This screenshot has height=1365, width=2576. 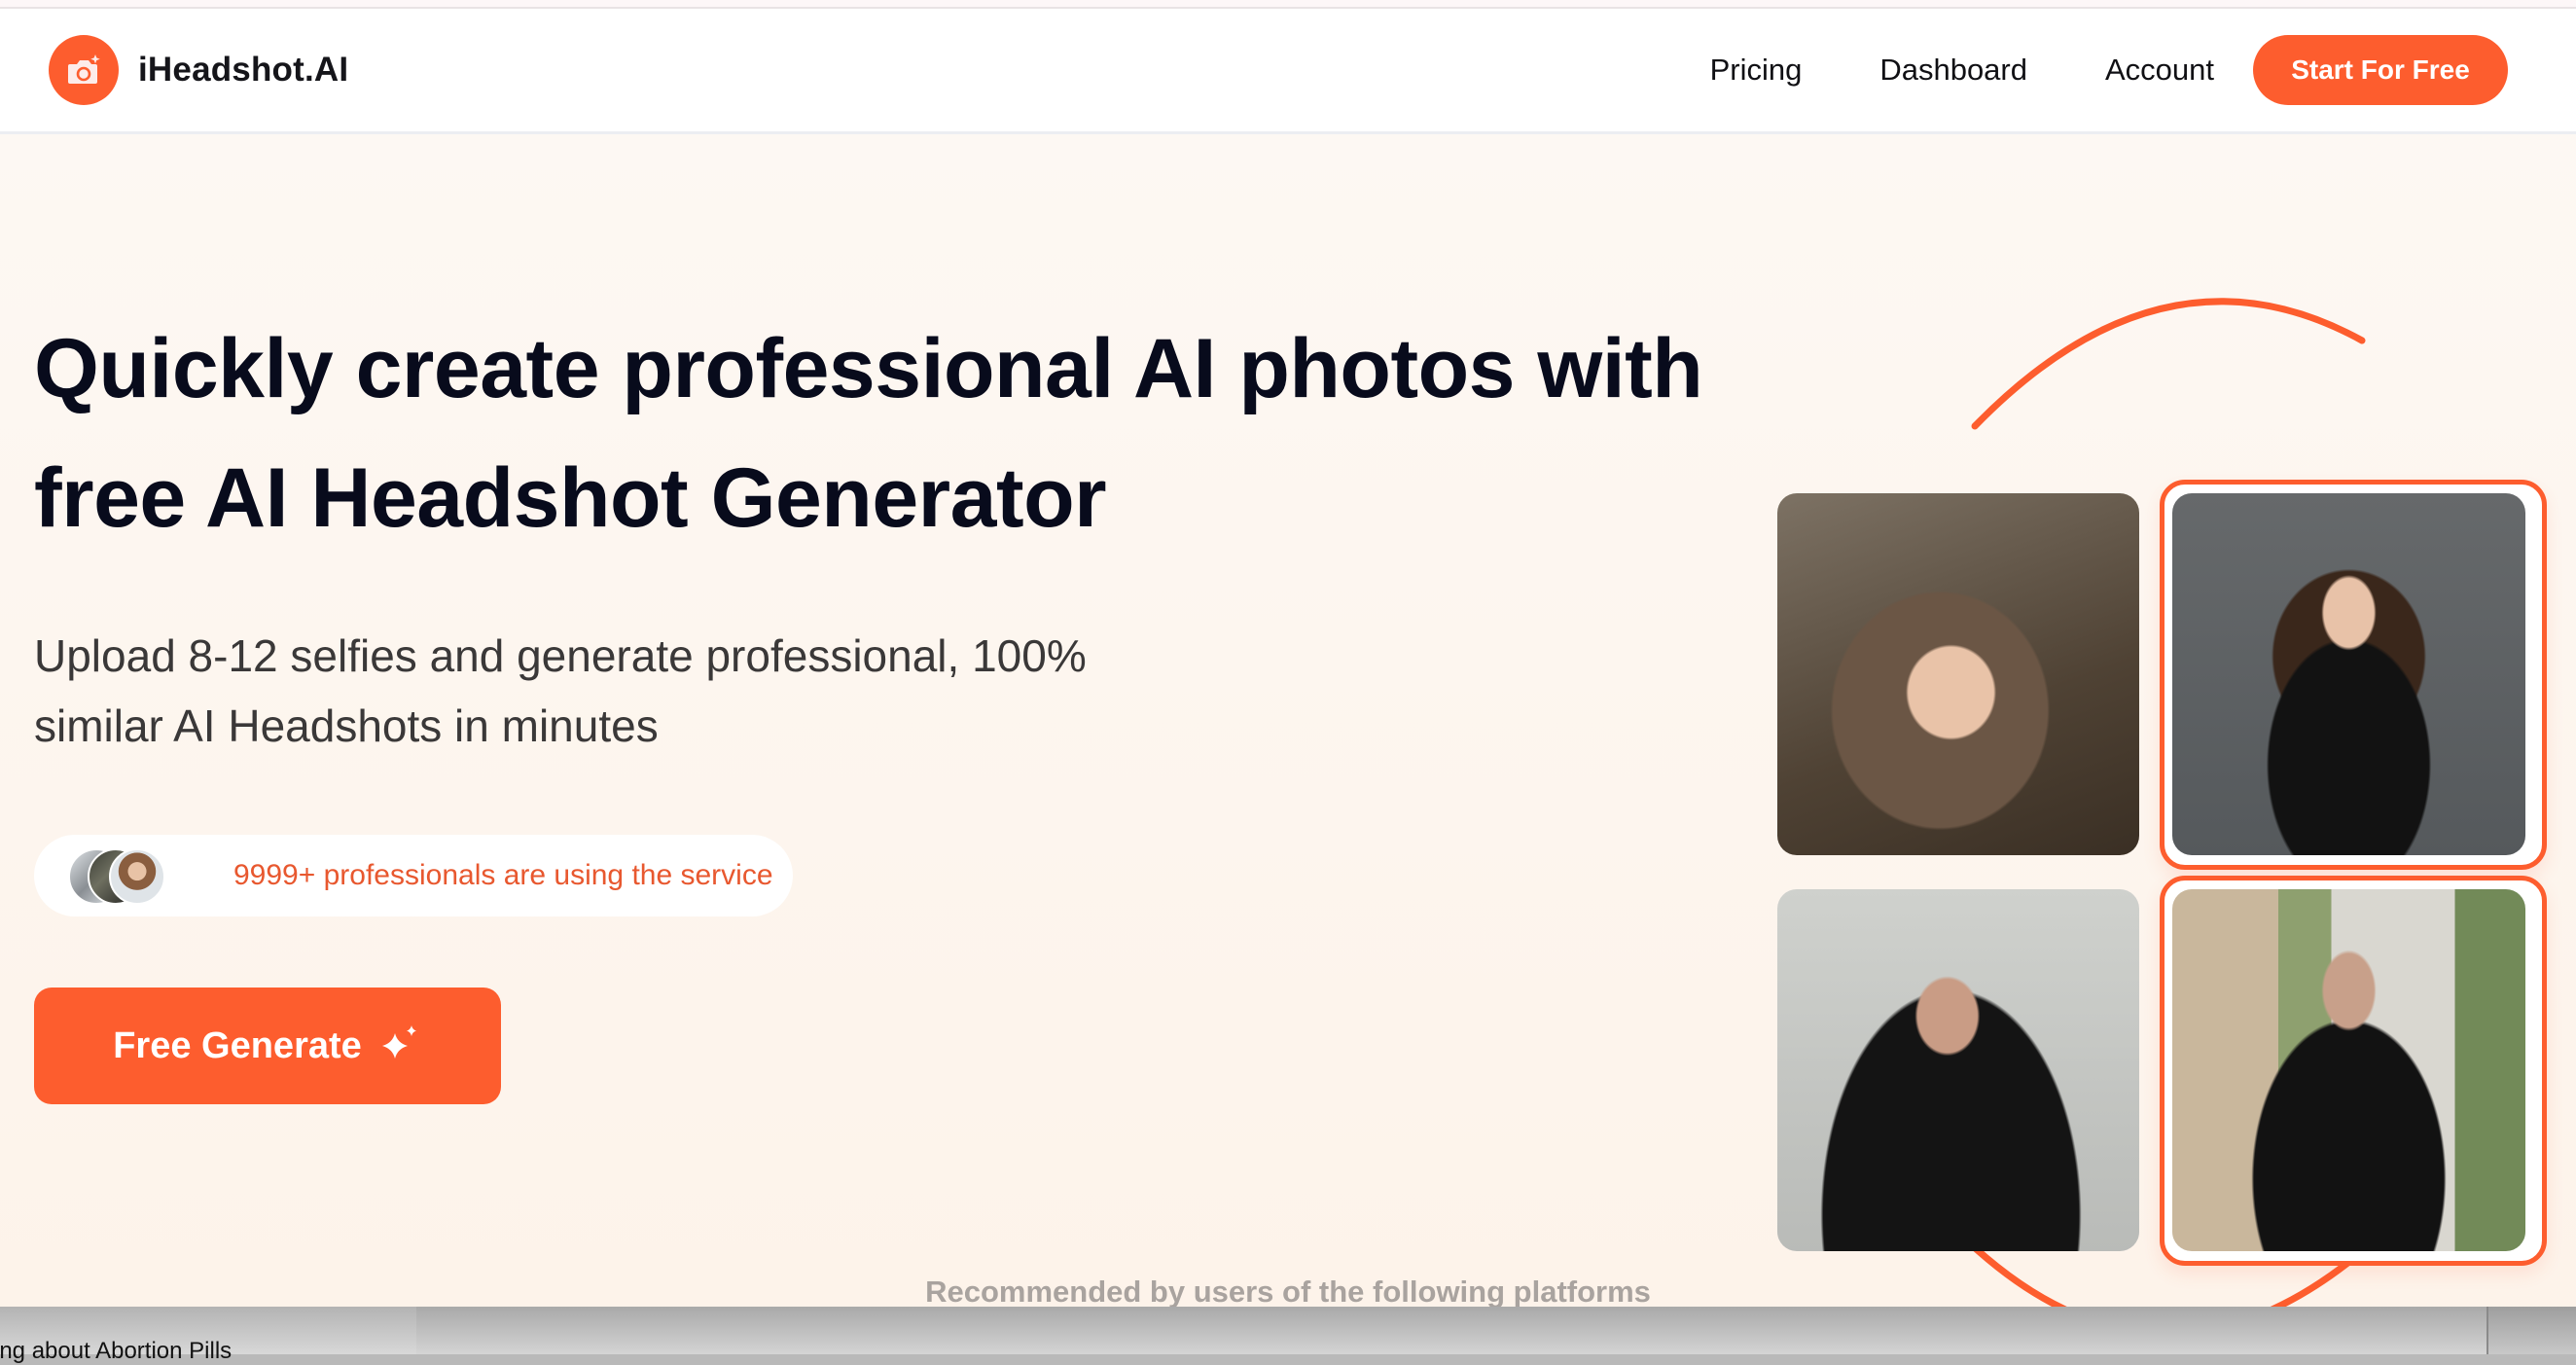 What do you see at coordinates (2159, 70) in the screenshot?
I see `nav-account: Account` at bounding box center [2159, 70].